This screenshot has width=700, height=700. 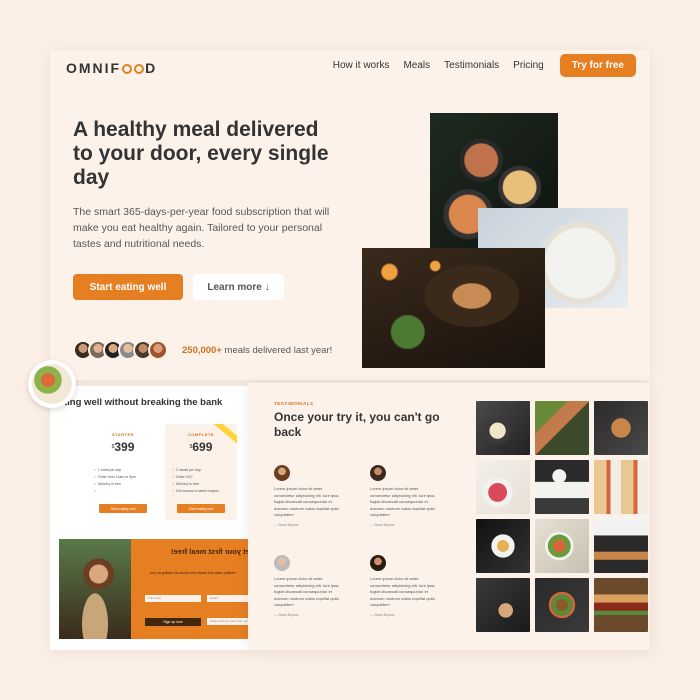 I want to click on plan-feature: Order 24/7, so click(x=182, y=477).